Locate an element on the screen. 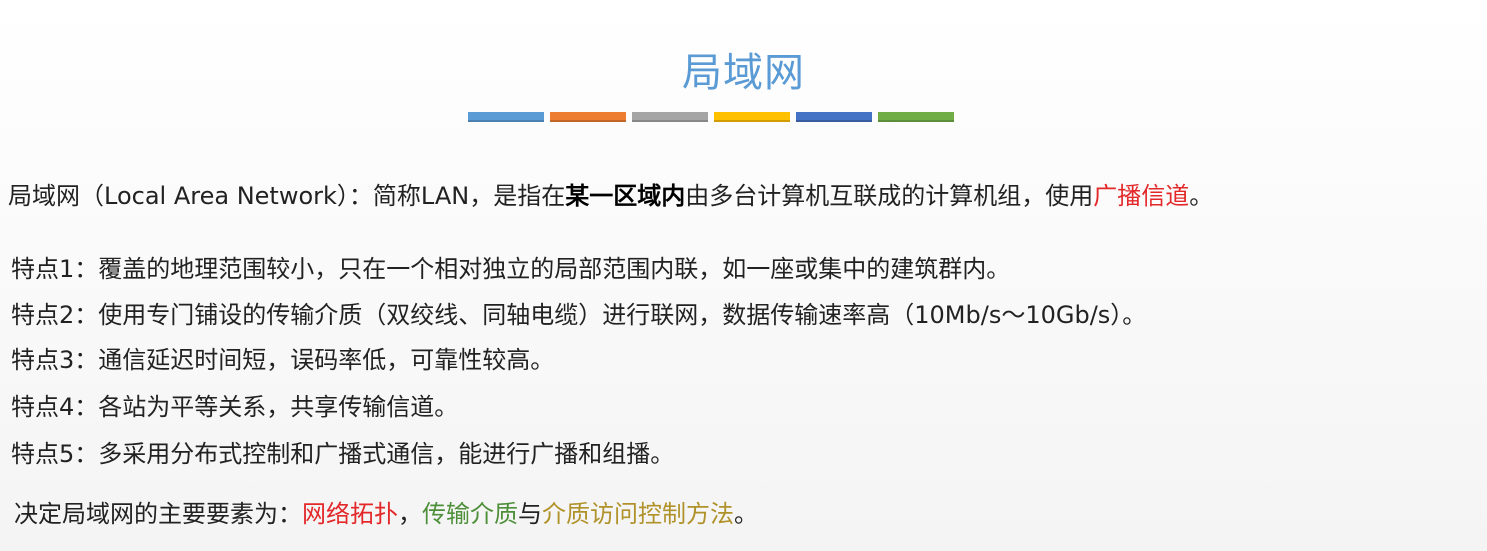 The width and height of the screenshot is (1487, 551). definition-broadcast-channel: 广播信道 is located at coordinates (1141, 196).